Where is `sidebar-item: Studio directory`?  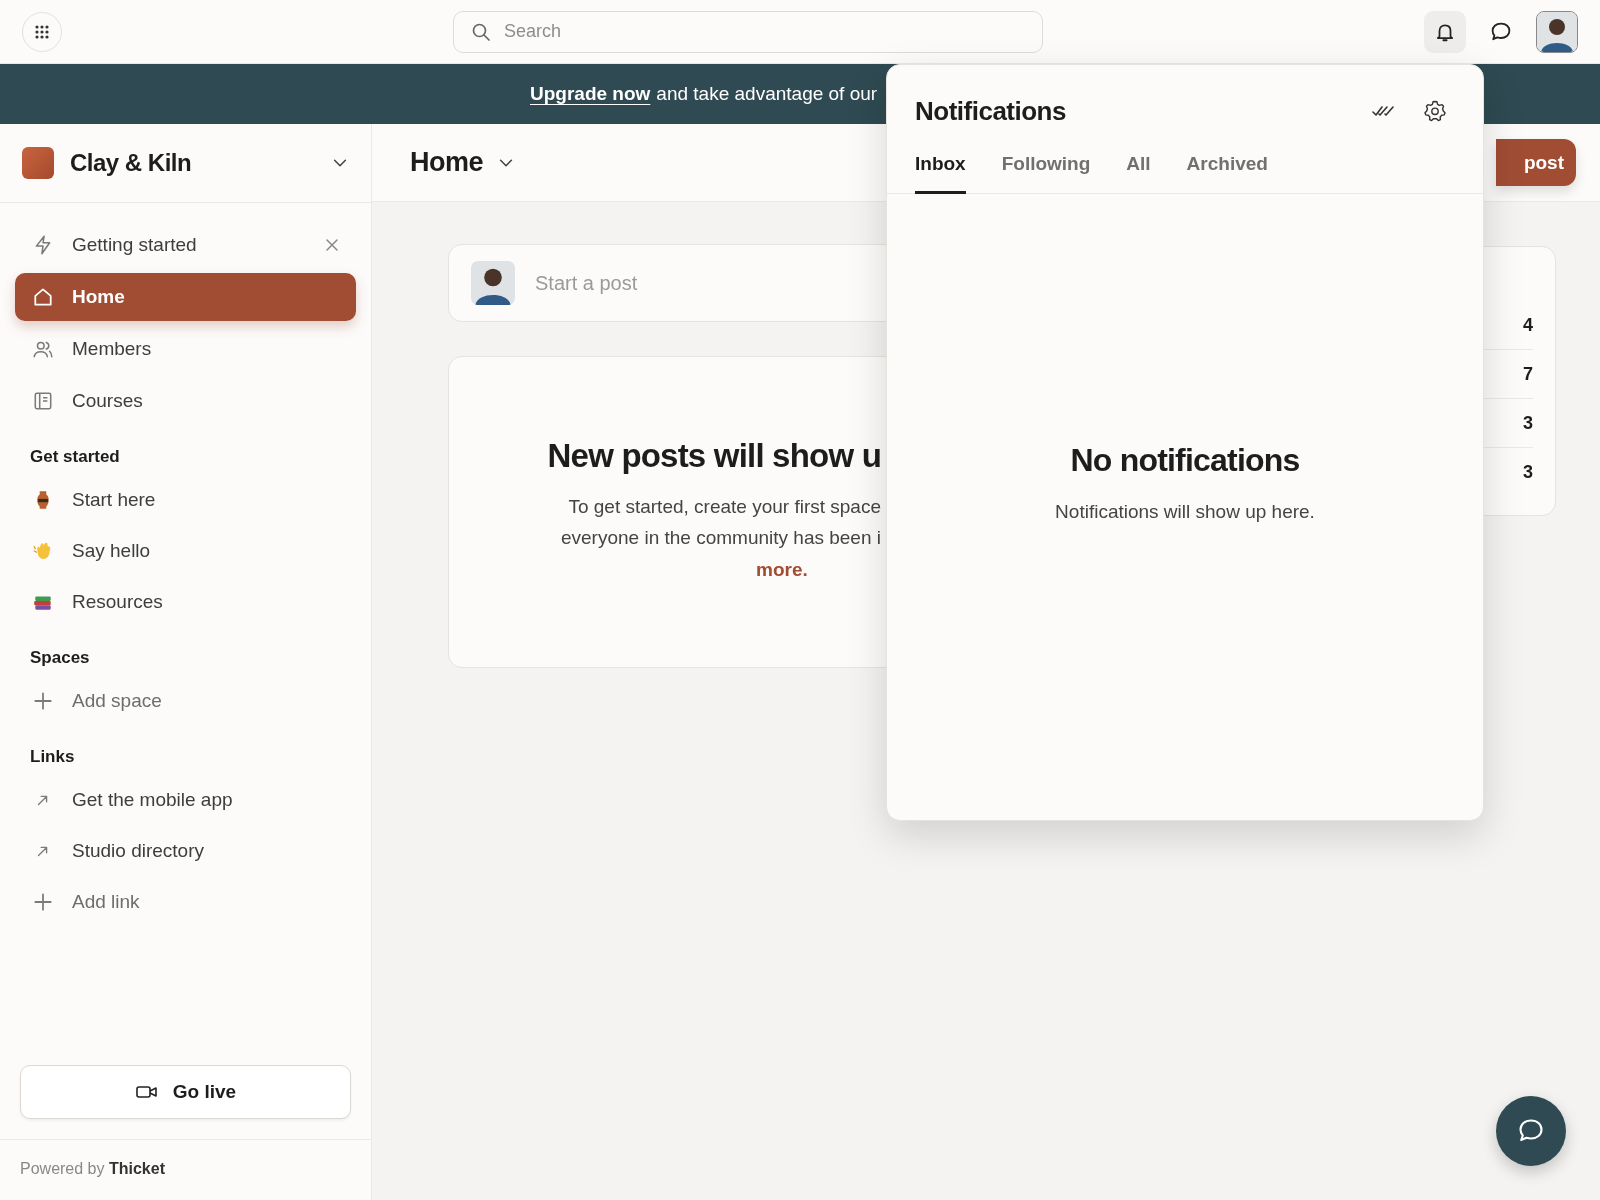
sidebar-item: Studio directory is located at coordinates (185, 850).